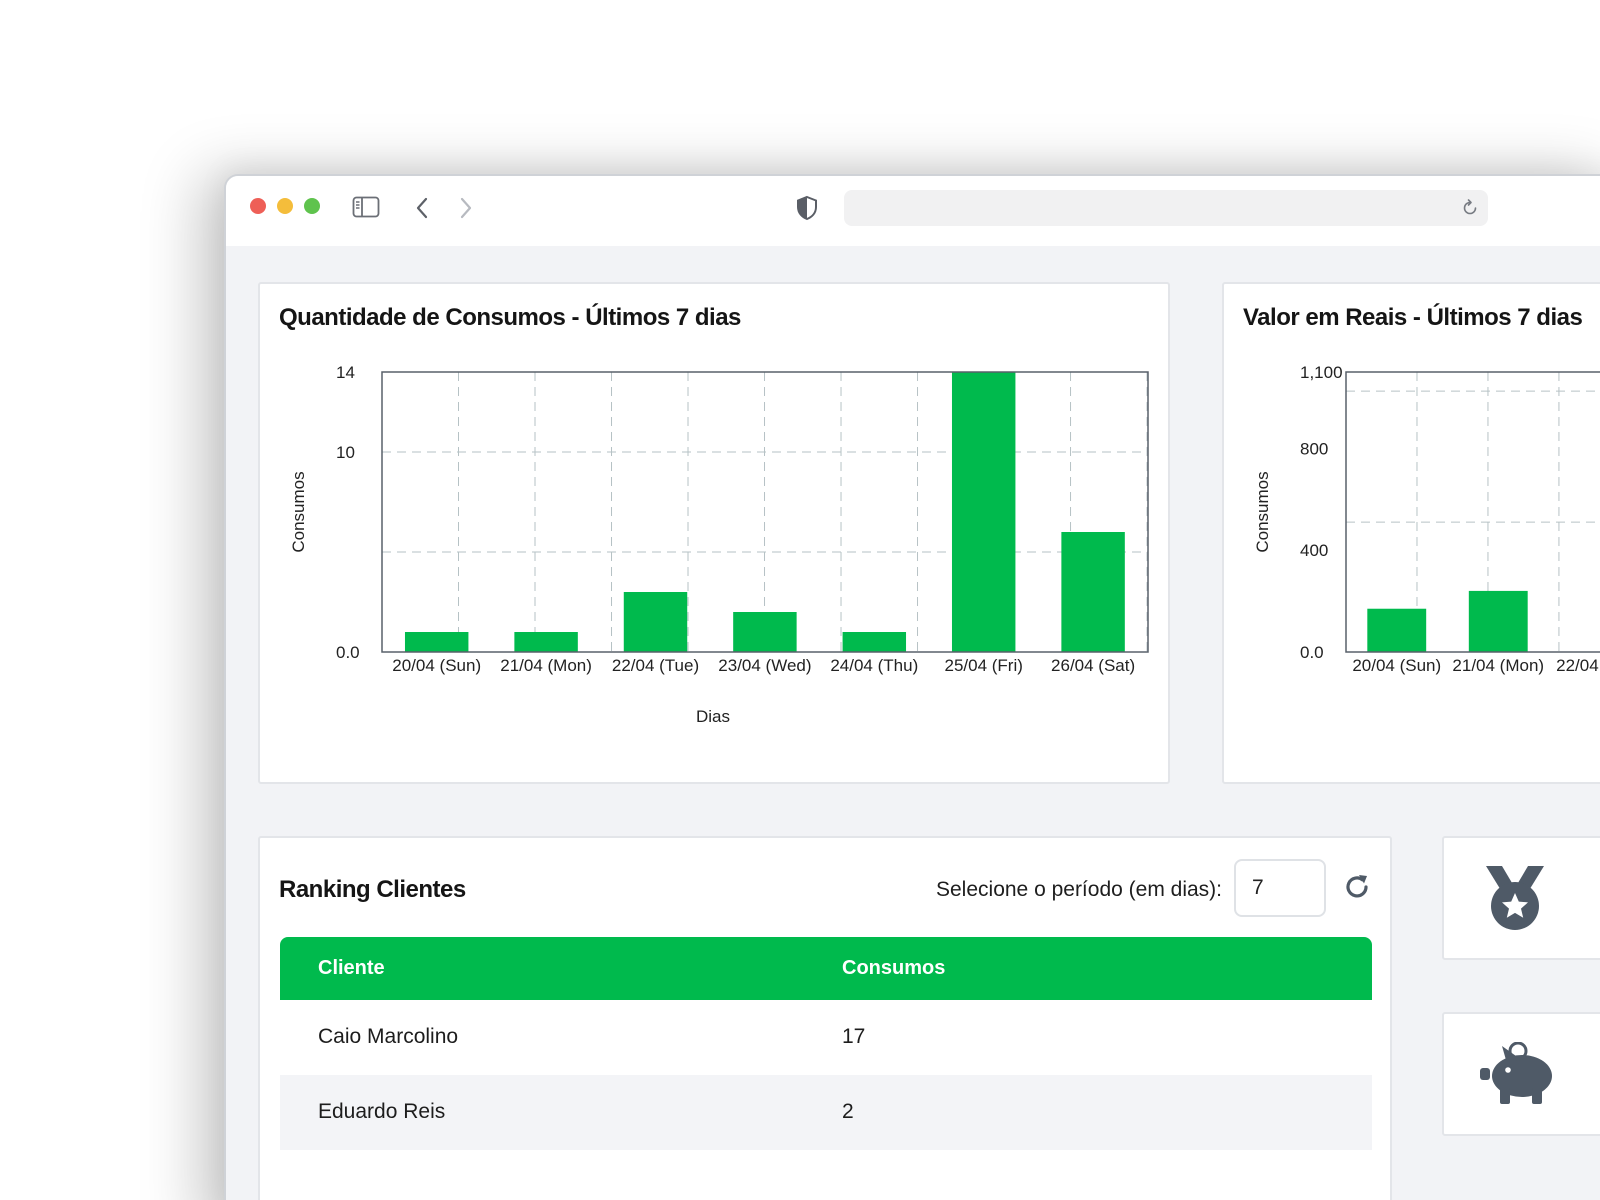 Image resolution: width=1600 pixels, height=1200 pixels. Describe the element at coordinates (807, 208) in the screenshot. I see `shield-icon` at that location.